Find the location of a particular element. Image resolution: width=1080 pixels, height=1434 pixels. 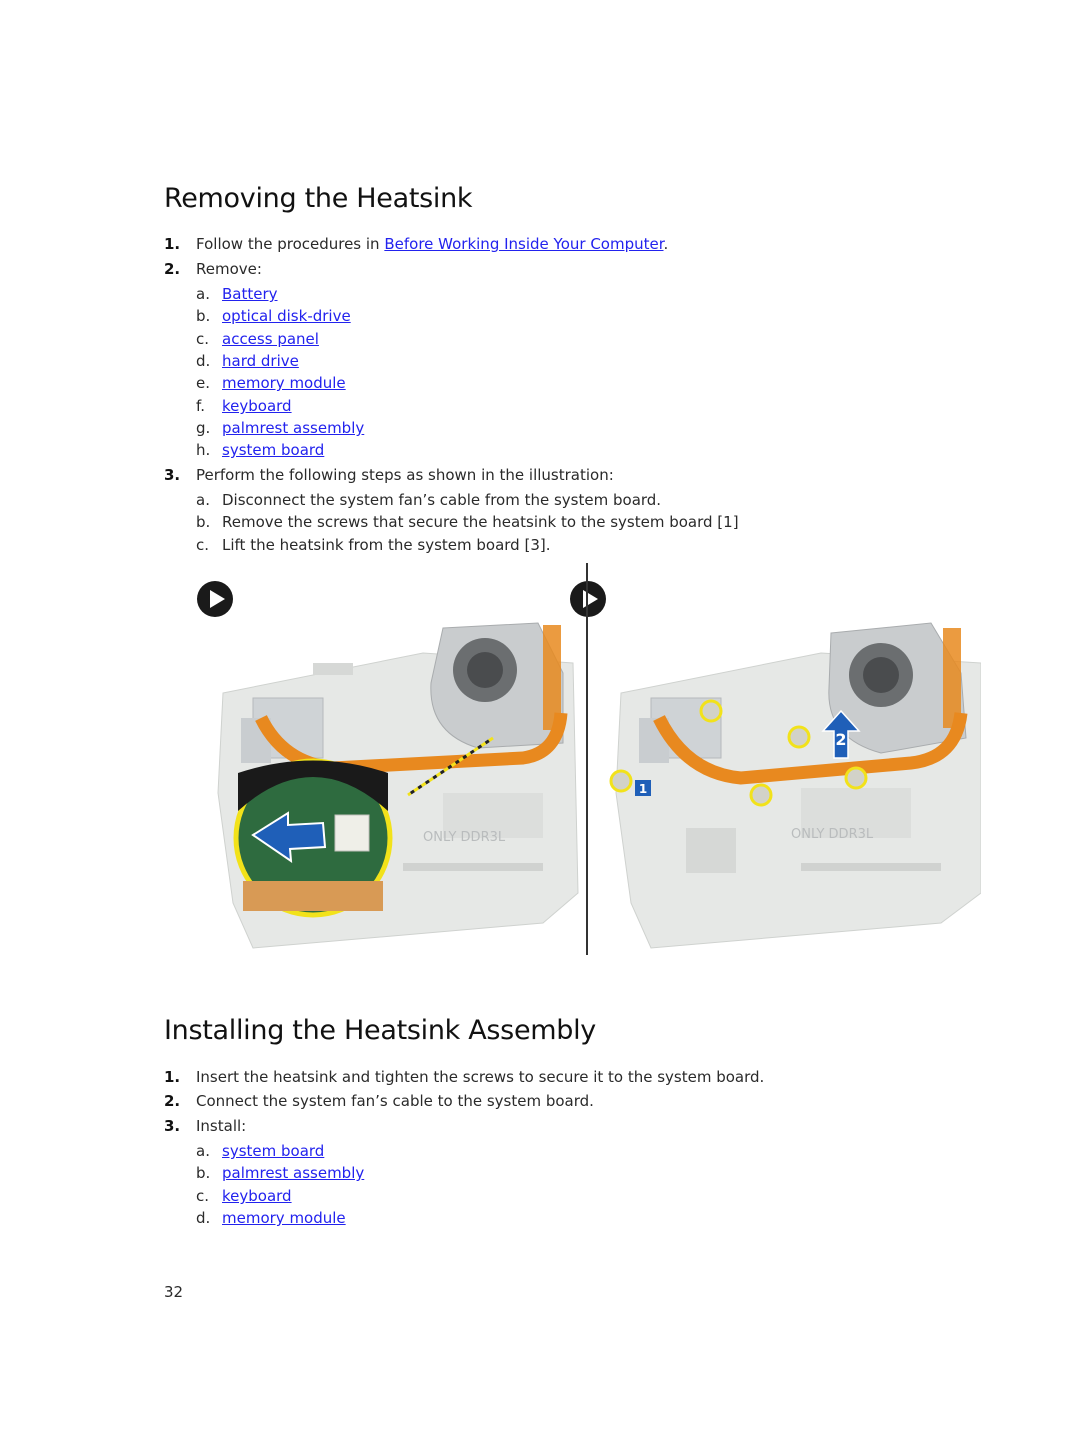

remove-item: g. palmrest assembly is located at coordinates (280, 428).